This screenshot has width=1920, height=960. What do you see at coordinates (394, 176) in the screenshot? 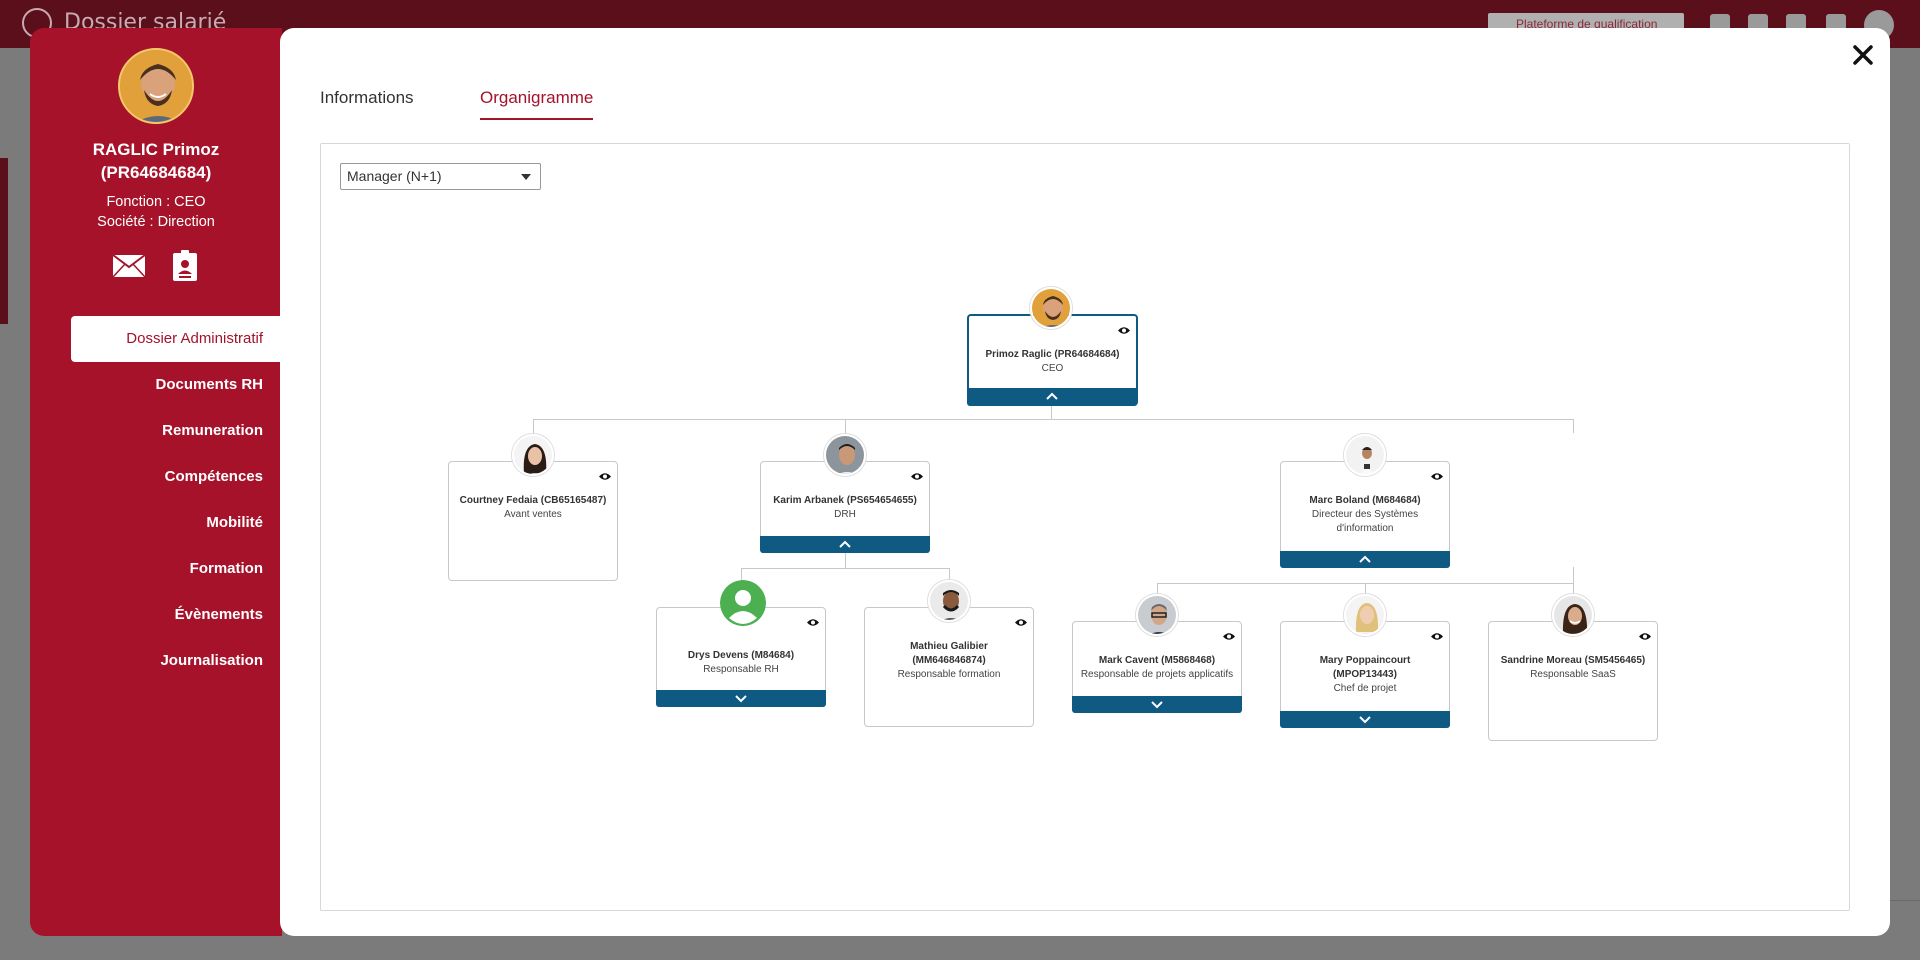
I see `relation-select-value: Manager (N+1)` at bounding box center [394, 176].